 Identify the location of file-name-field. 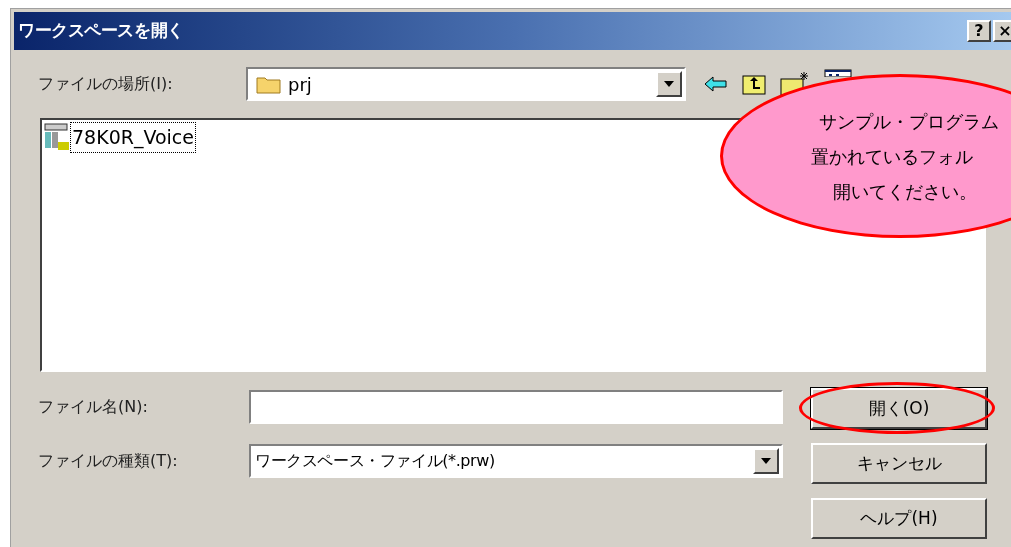
(516, 407).